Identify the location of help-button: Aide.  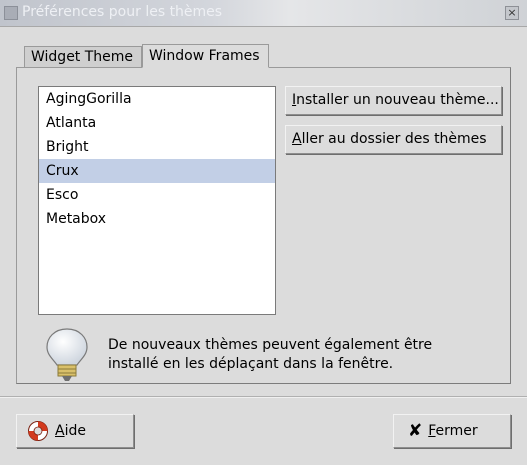
(75, 431).